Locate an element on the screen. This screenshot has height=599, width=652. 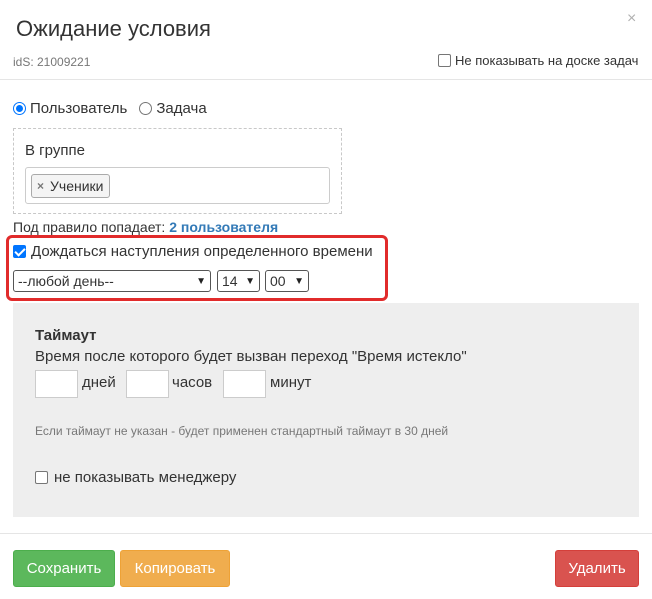
hide-on-board-option: Не показывать на доске задач is located at coordinates (538, 60).